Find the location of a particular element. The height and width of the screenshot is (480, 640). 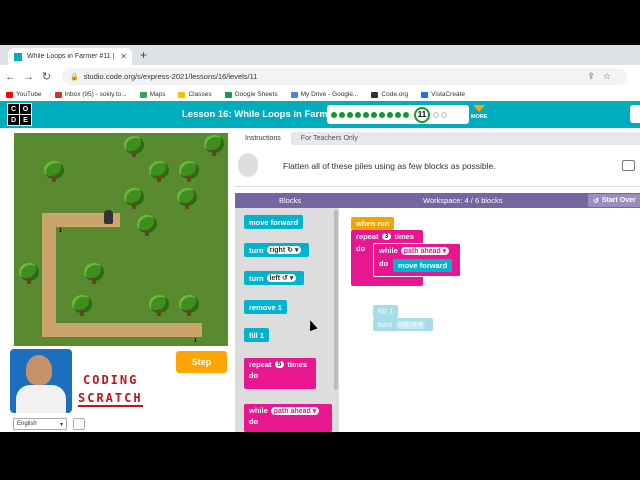

share-star-icons: ⇪☆ is located at coordinates (603, 76).